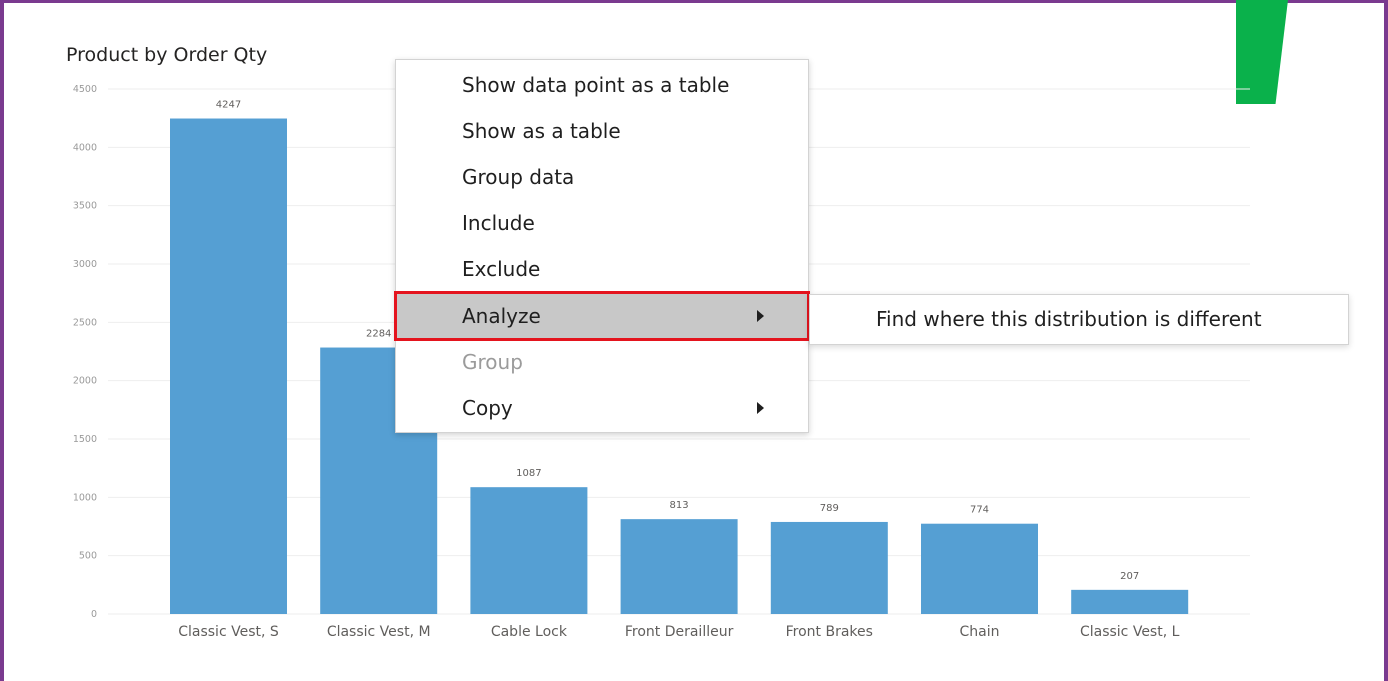 This screenshot has width=1388, height=681. What do you see at coordinates (501, 269) in the screenshot?
I see `menu-item-label: Exclude` at bounding box center [501, 269].